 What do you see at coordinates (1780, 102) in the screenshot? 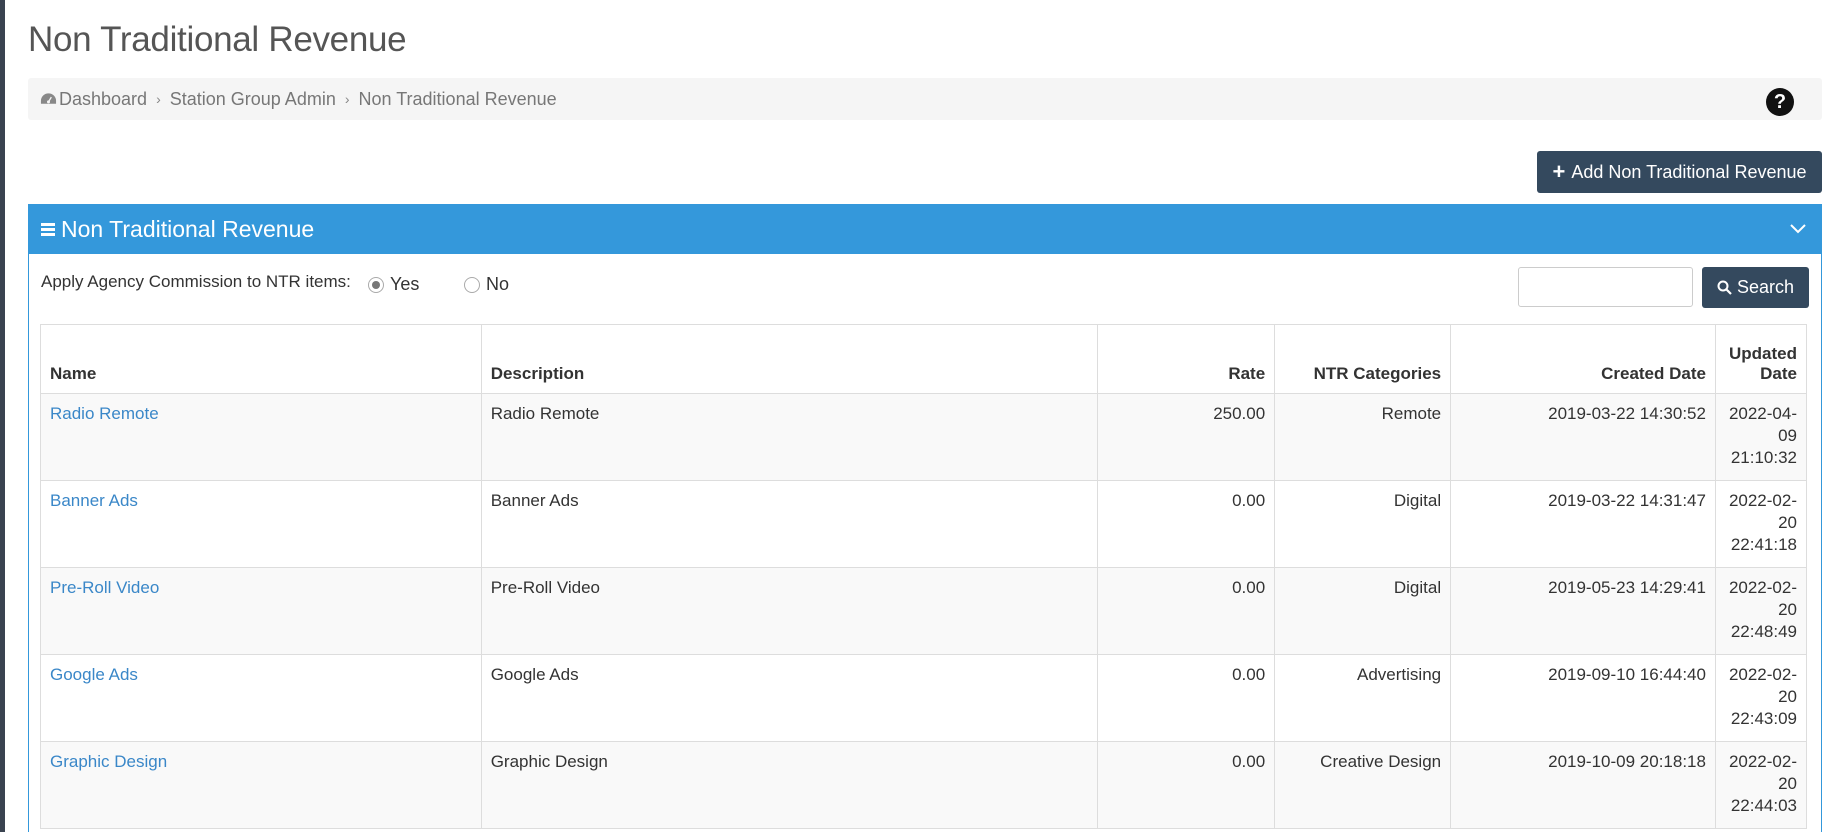
I see `help-icon: ?` at bounding box center [1780, 102].